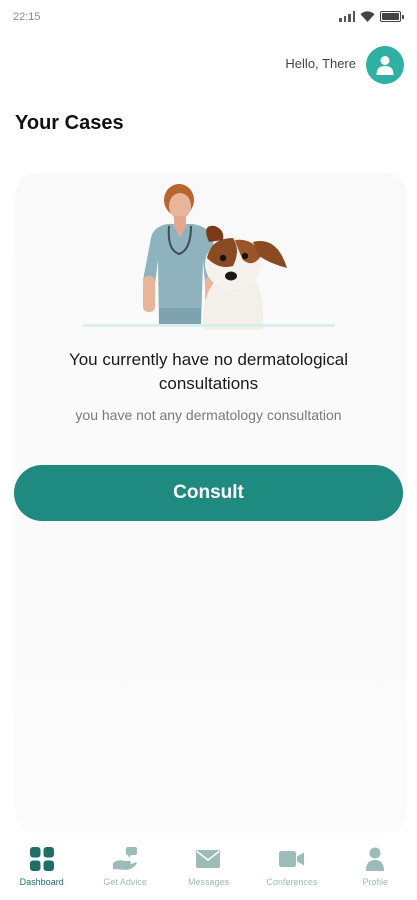  I want to click on nav-item-dashboard: Dashboard, so click(42, 866).